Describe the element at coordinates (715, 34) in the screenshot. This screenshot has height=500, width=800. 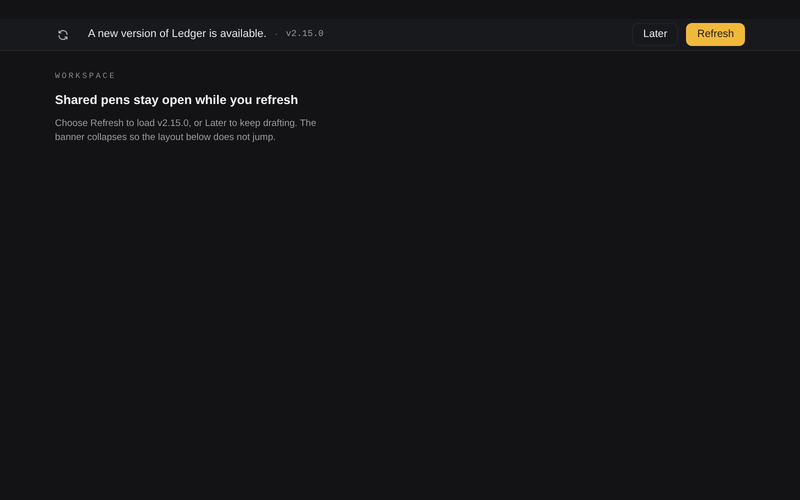
I see `refresh-button: Refresh` at that location.